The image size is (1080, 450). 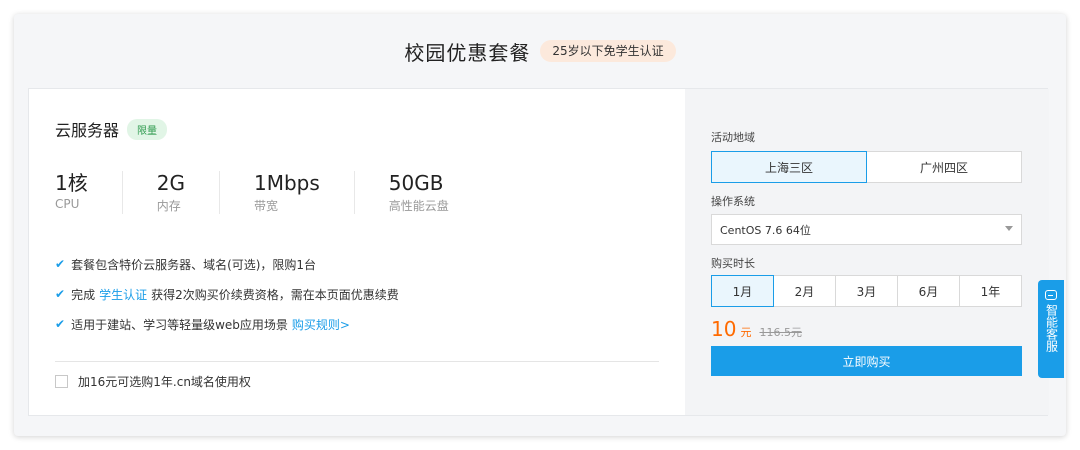 I want to click on feature-item: ✔ 套餐包含特价云服务器、域名(可选)，限购1台, so click(x=227, y=264).